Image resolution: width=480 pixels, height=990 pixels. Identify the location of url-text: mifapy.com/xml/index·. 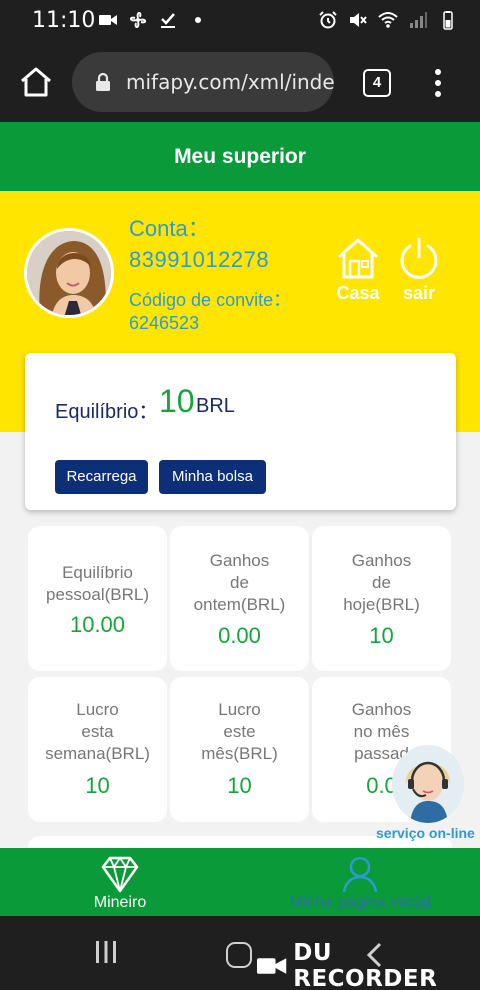
(230, 82).